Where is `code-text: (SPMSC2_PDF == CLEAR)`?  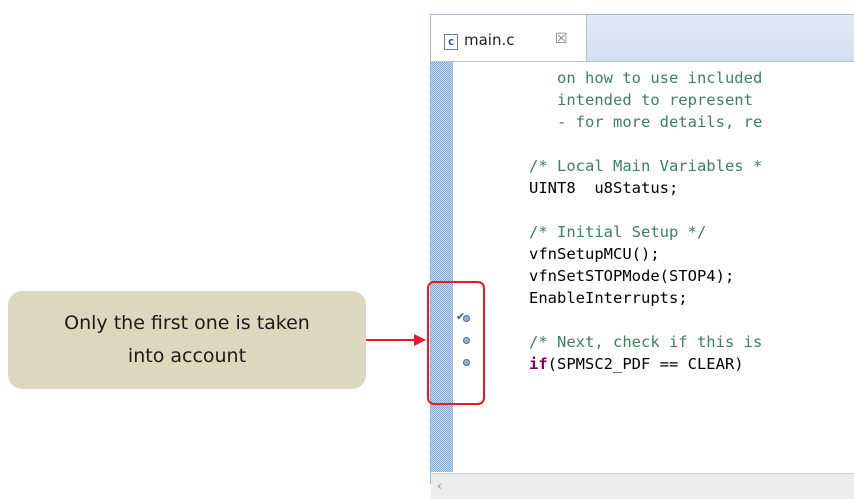 code-text: (SPMSC2_PDF == CLEAR) is located at coordinates (645, 364).